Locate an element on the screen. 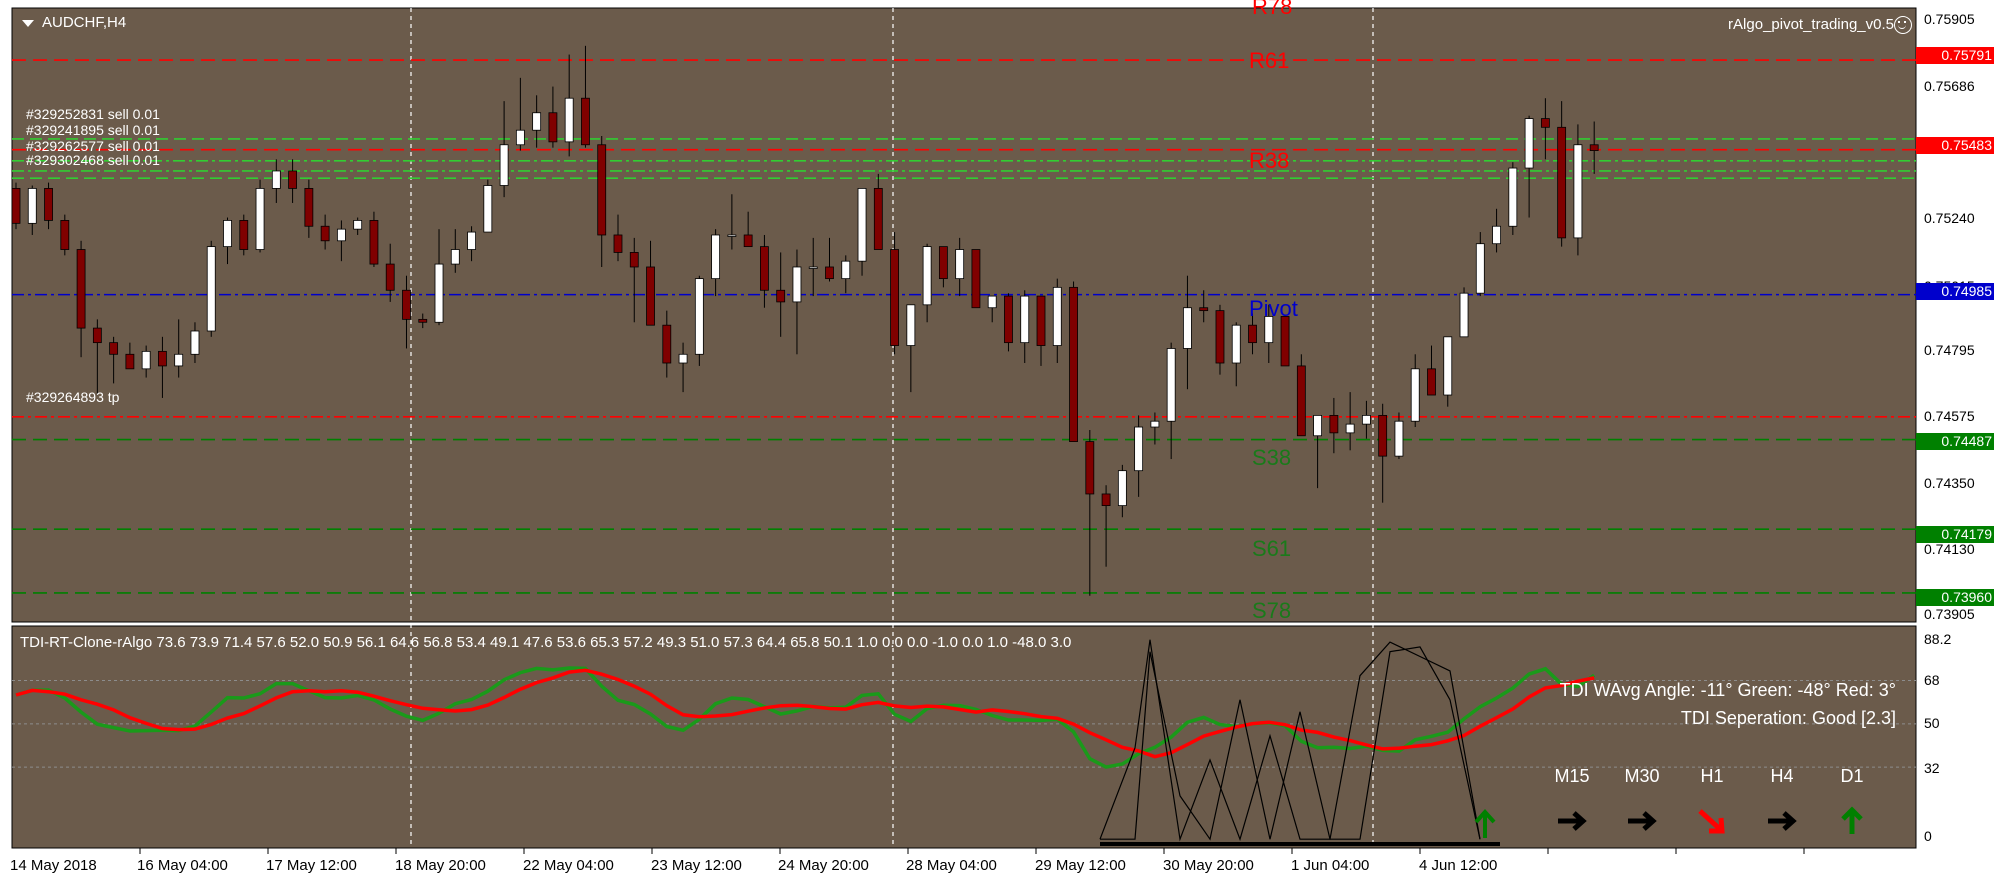 The width and height of the screenshot is (1994, 890). dropdown-icon is located at coordinates (28, 23).